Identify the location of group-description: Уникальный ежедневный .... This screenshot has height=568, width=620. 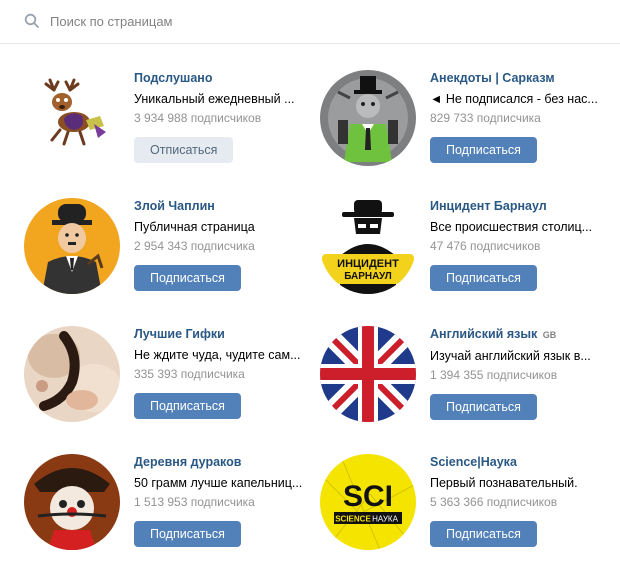
(214, 99).